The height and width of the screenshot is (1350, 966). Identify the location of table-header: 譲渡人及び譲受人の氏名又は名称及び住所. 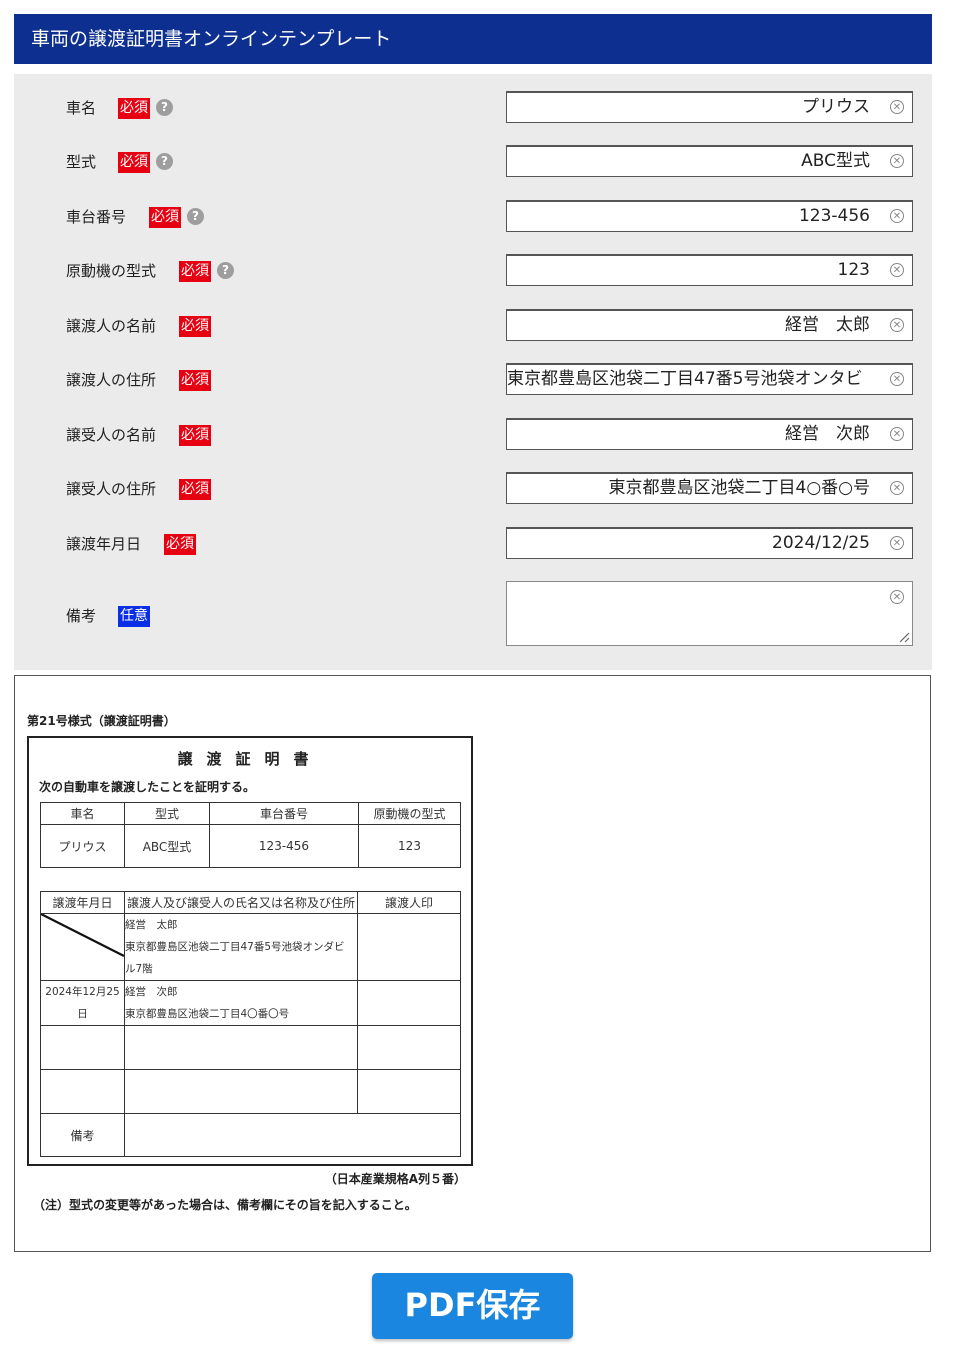
(241, 902).